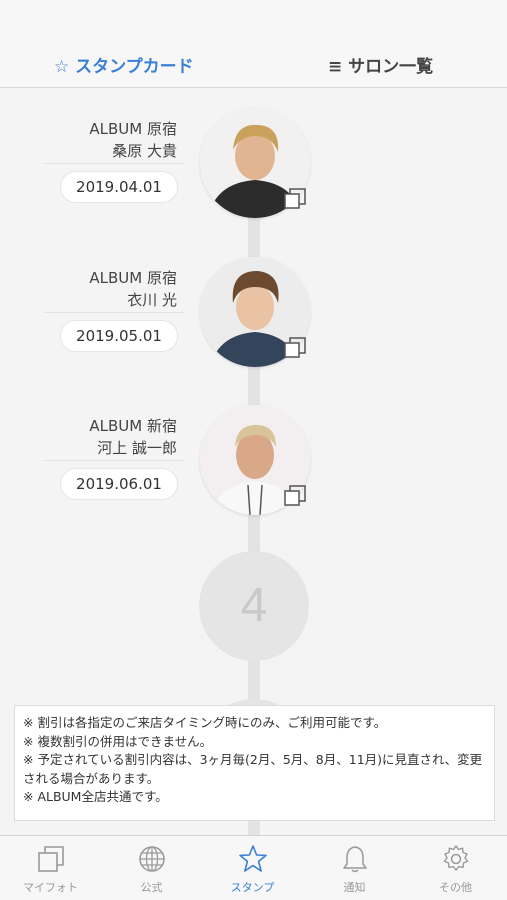 This screenshot has width=507, height=900. What do you see at coordinates (354, 887) in the screenshot?
I see `nav-label: 通知` at bounding box center [354, 887].